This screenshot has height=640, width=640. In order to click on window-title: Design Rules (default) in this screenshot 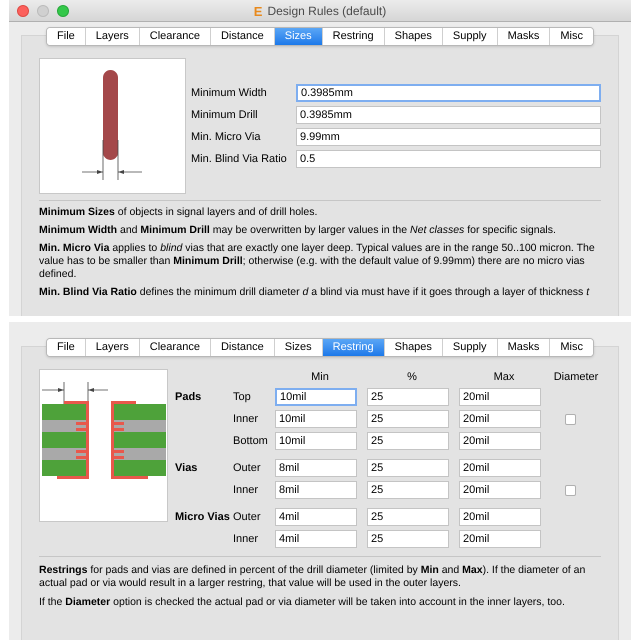, I will do `click(326, 11)`.